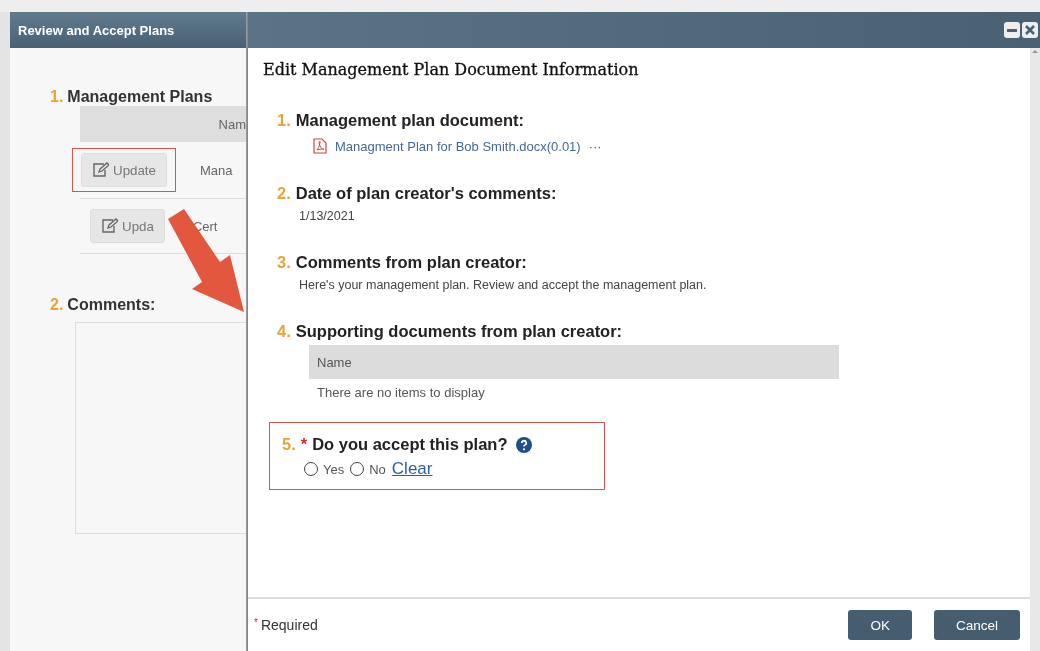 The width and height of the screenshot is (1040, 651). What do you see at coordinates (334, 362) in the screenshot?
I see `column-header: Name` at bounding box center [334, 362].